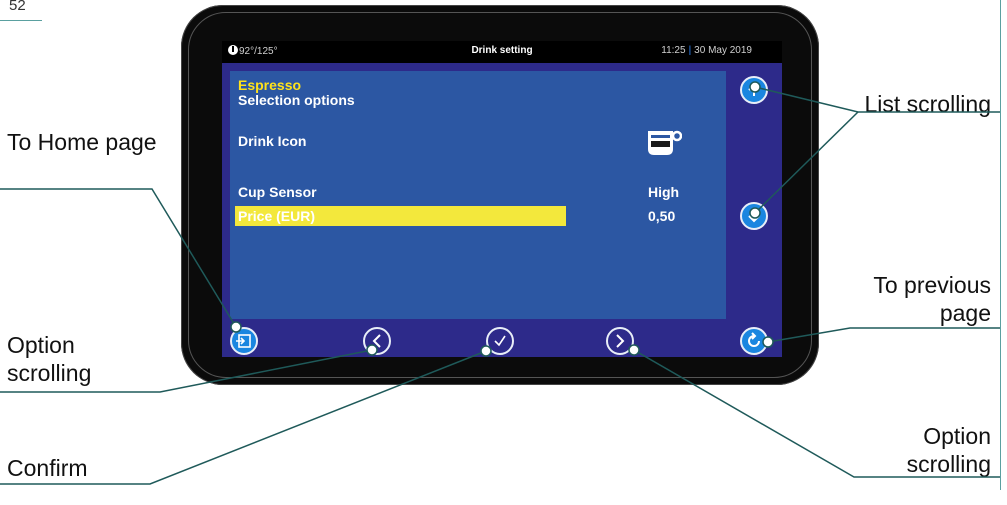  What do you see at coordinates (932, 299) in the screenshot?
I see `callout-previous-page: To previous page` at bounding box center [932, 299].